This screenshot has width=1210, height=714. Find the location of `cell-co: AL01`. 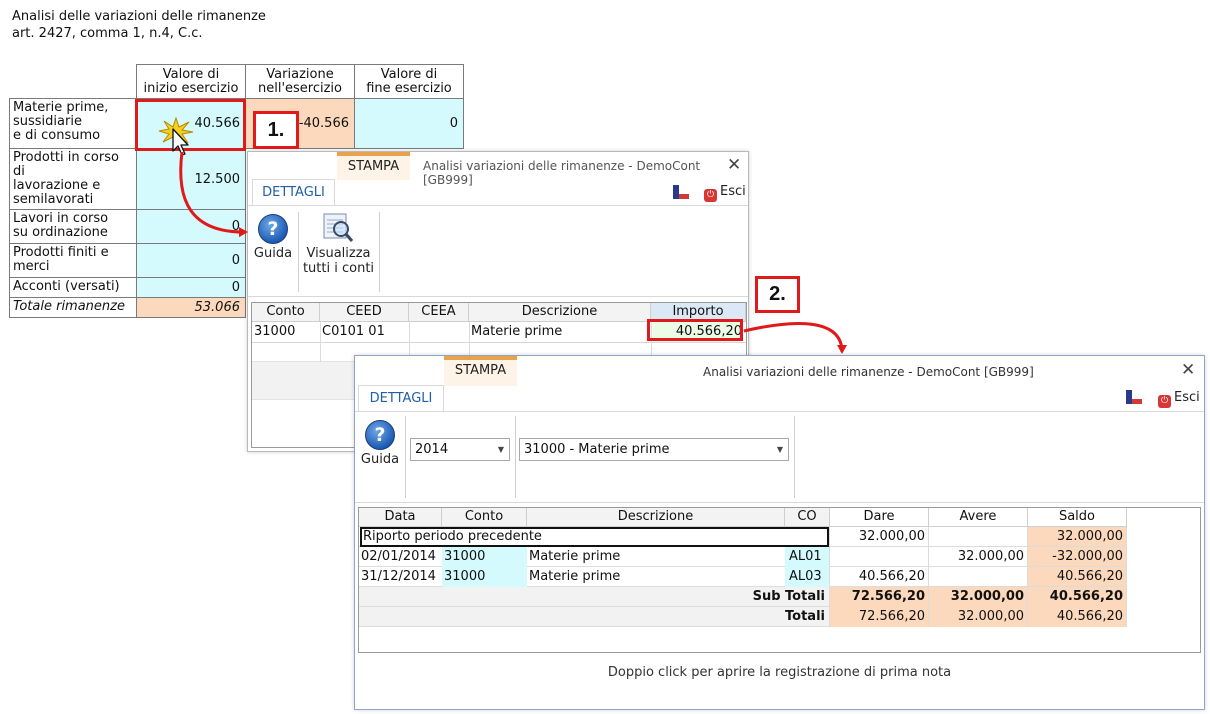

cell-co: AL01 is located at coordinates (807, 557).